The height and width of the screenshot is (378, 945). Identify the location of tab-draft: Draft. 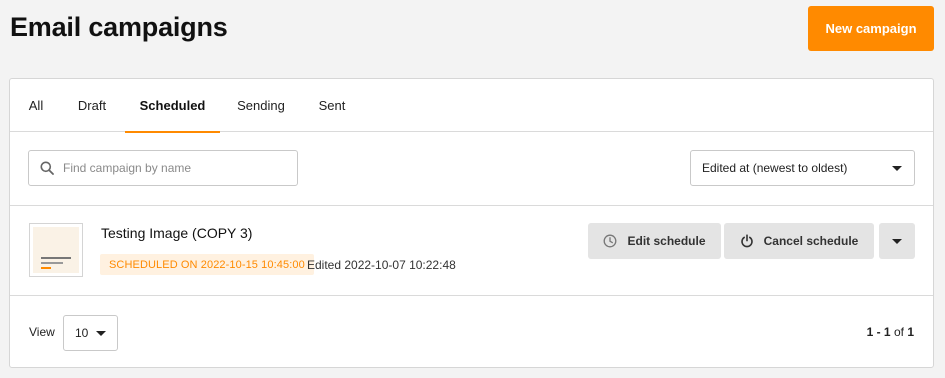
(92, 105).